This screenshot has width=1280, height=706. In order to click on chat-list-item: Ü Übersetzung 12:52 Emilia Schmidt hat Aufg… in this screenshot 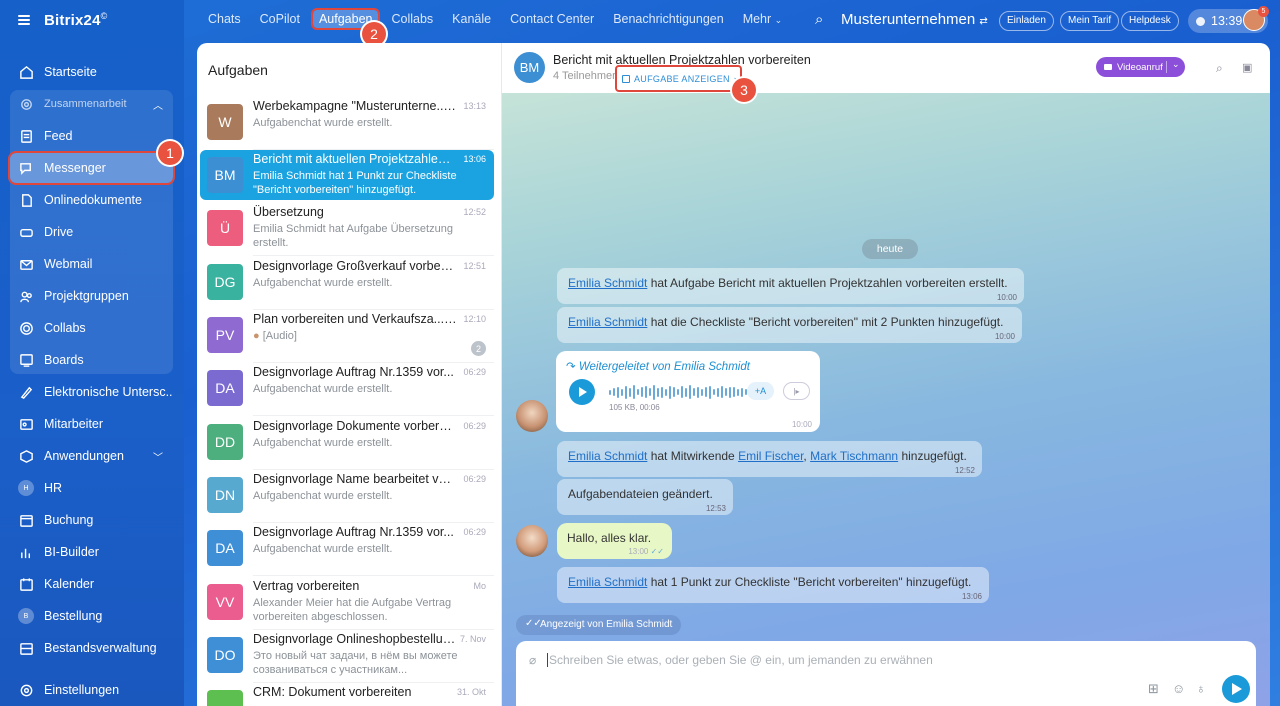, I will do `click(347, 229)`.